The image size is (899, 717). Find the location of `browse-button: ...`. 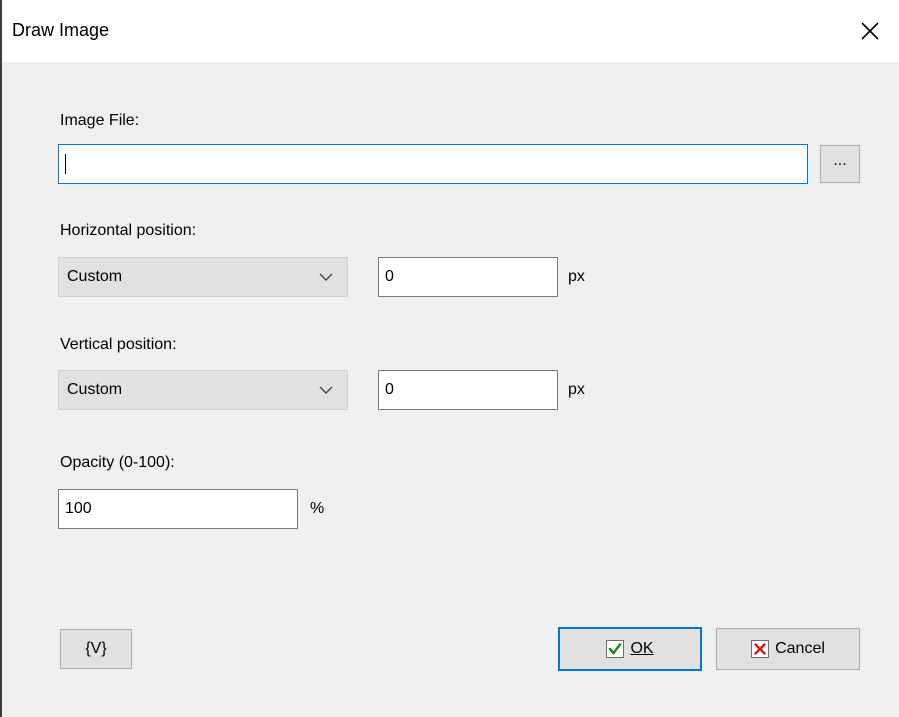

browse-button: ... is located at coordinates (840, 164).